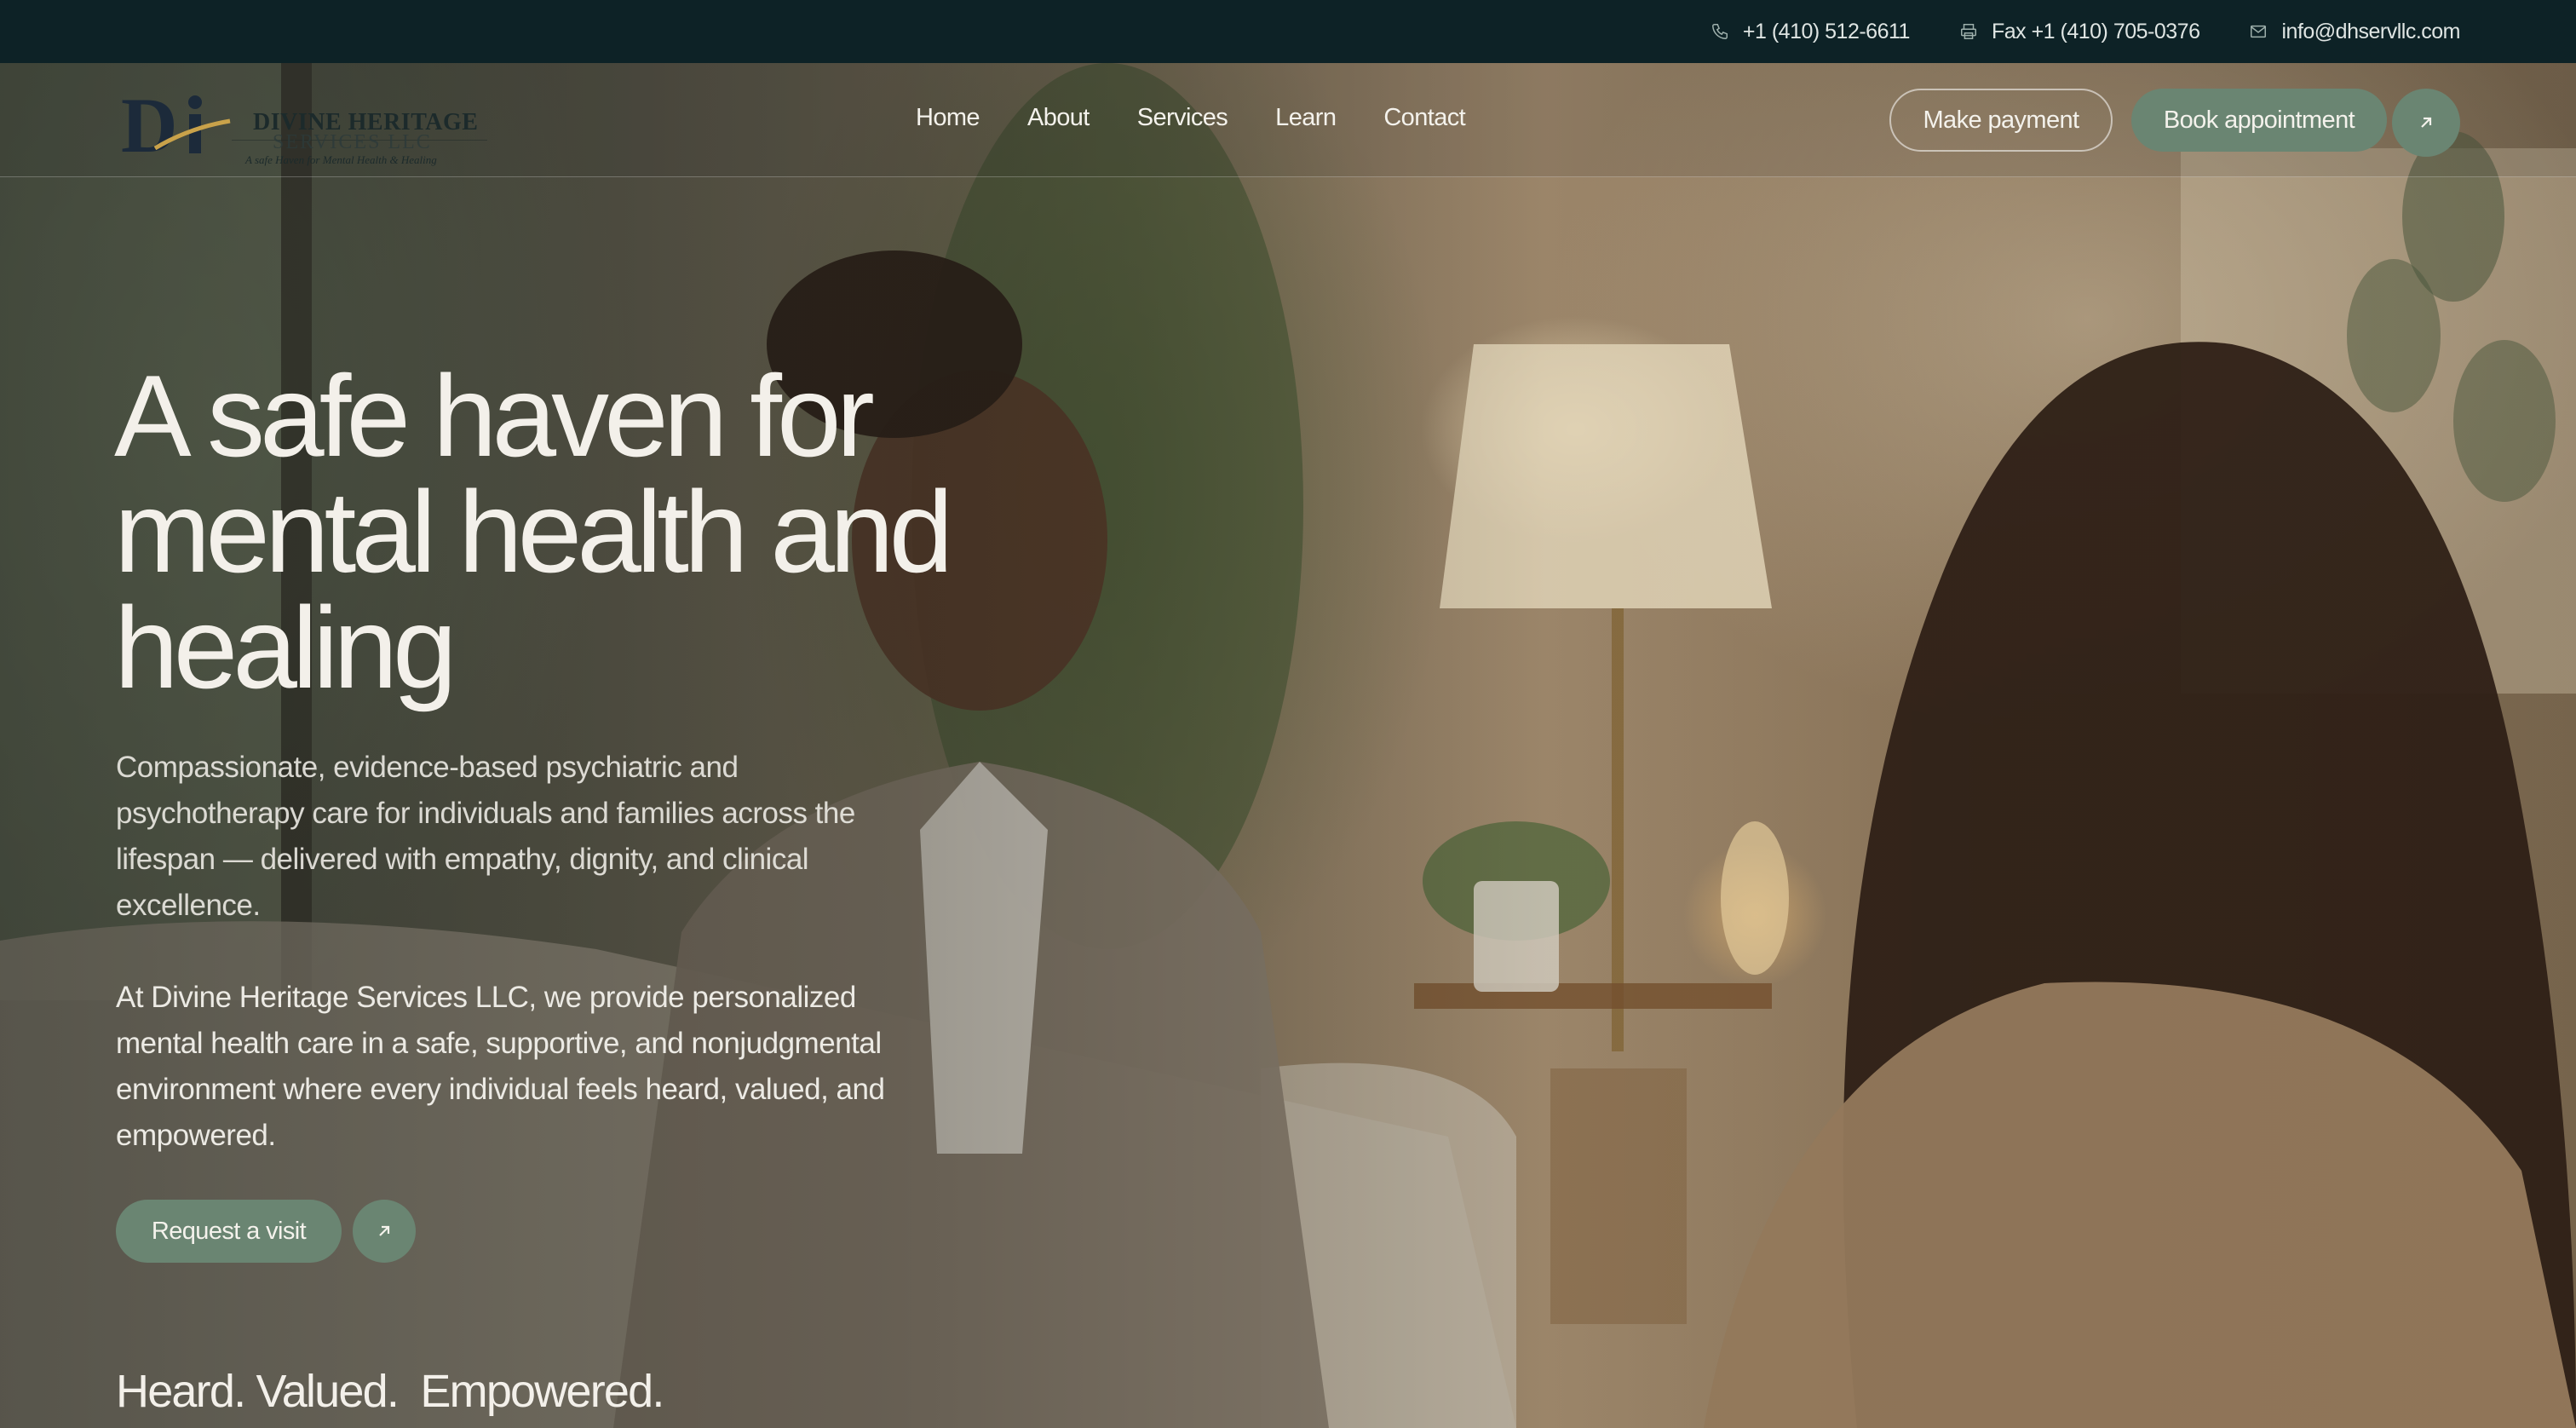  Describe the element at coordinates (2259, 31) in the screenshot. I see `mail-icon` at that location.